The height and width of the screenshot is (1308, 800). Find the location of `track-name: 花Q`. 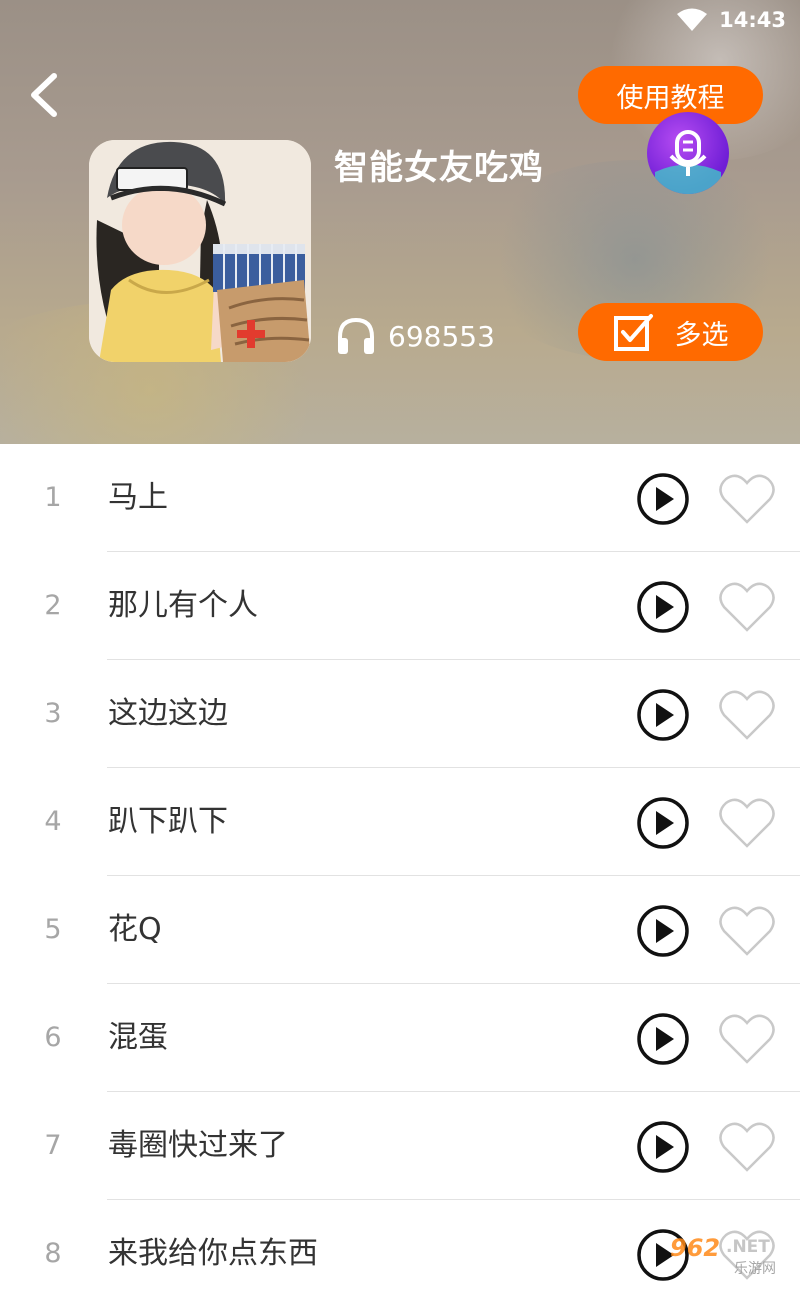

track-name: 花Q is located at coordinates (135, 929).